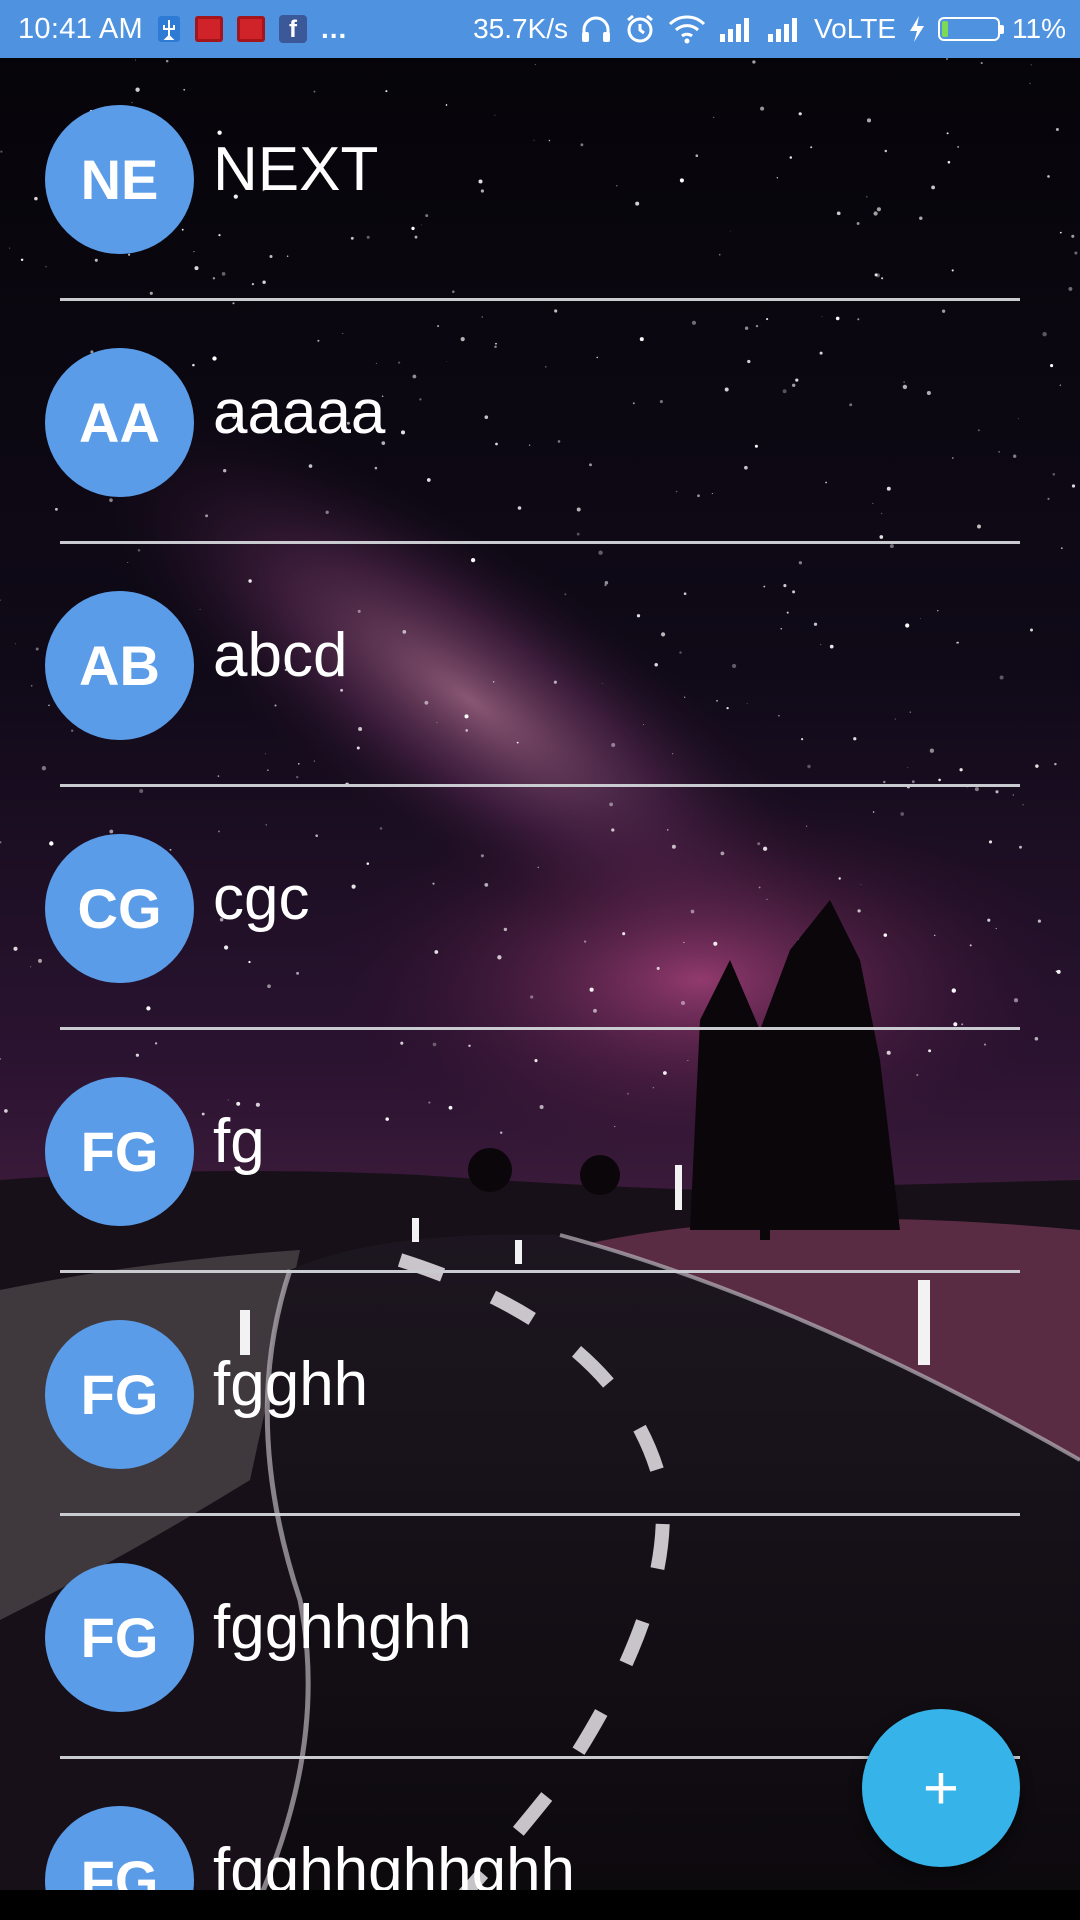 Image resolution: width=1080 pixels, height=1920 pixels. What do you see at coordinates (540, 665) in the screenshot?
I see `list-item: AB abcd` at bounding box center [540, 665].